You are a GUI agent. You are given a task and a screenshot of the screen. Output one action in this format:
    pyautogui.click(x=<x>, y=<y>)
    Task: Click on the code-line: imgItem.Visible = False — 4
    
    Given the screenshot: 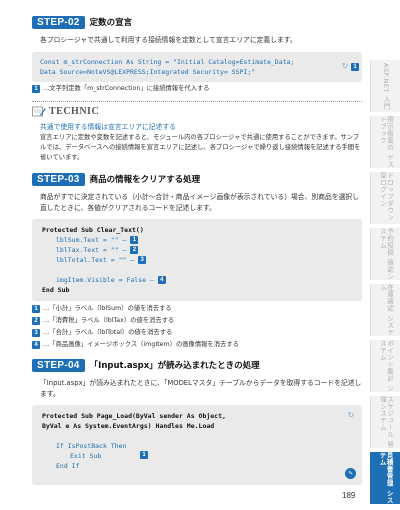 What is the action you would take?
    pyautogui.click(x=197, y=280)
    